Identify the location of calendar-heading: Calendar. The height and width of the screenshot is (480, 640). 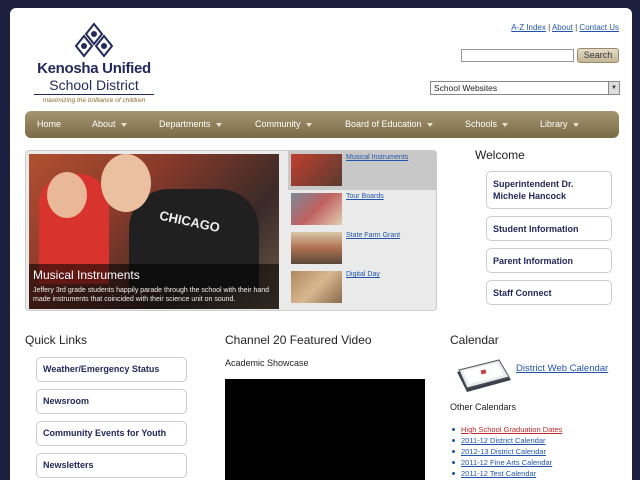
(474, 340).